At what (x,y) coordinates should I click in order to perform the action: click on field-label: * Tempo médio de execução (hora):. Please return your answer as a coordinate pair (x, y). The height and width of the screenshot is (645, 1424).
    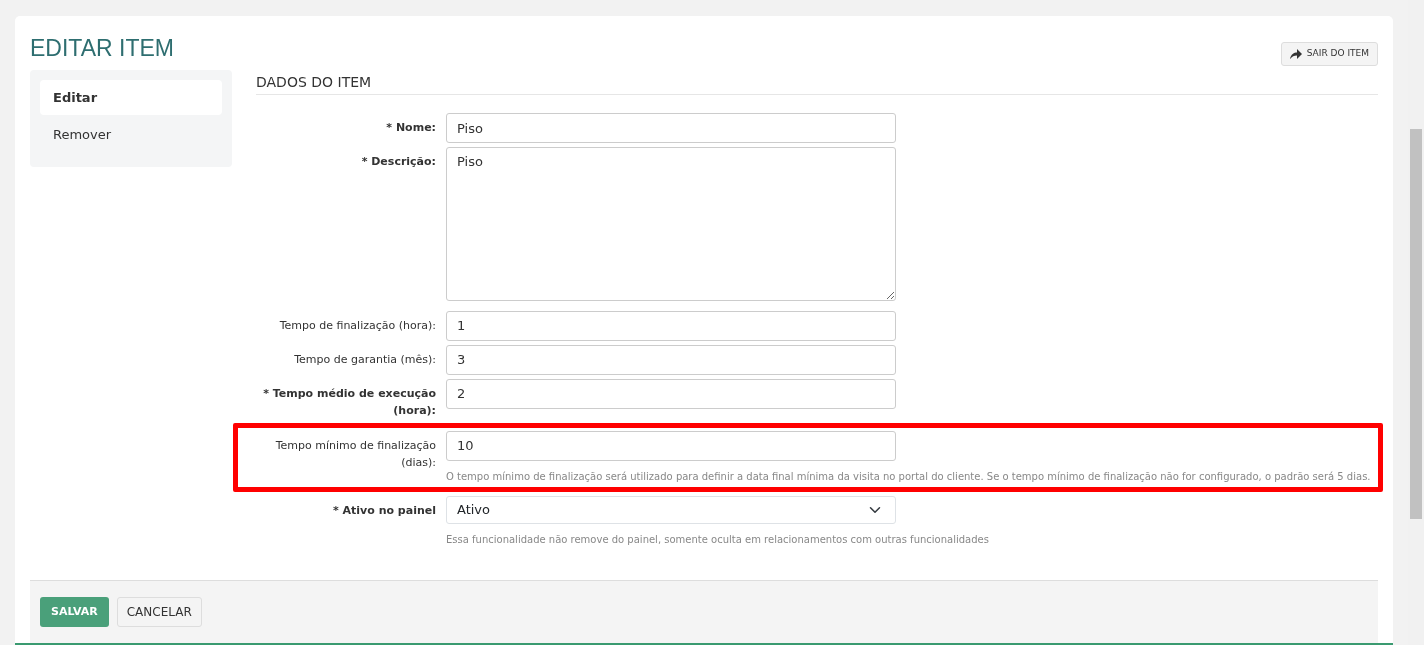
    Looking at the image, I should click on (349, 402).